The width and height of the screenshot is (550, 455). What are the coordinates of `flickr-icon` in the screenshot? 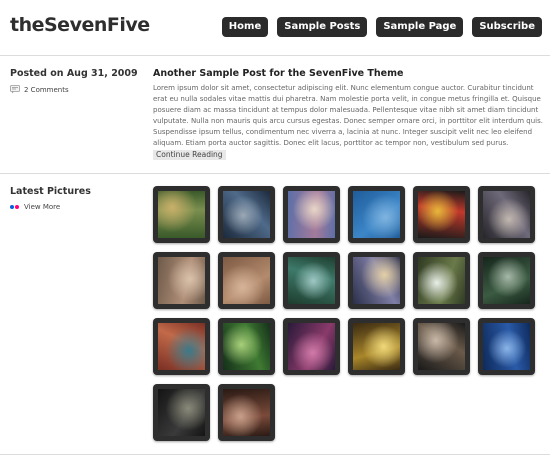 It's located at (14, 207).